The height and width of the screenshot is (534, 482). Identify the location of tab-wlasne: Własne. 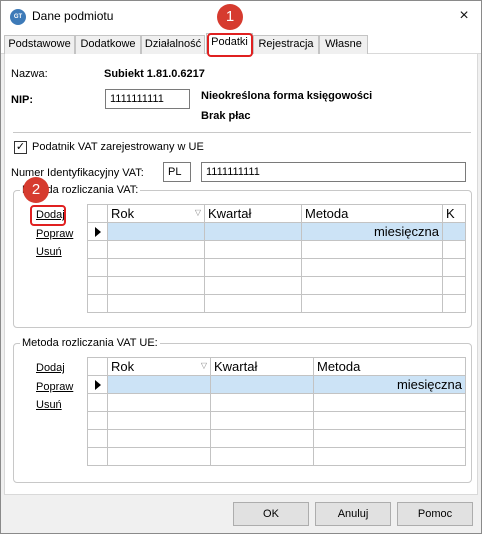
(343, 44).